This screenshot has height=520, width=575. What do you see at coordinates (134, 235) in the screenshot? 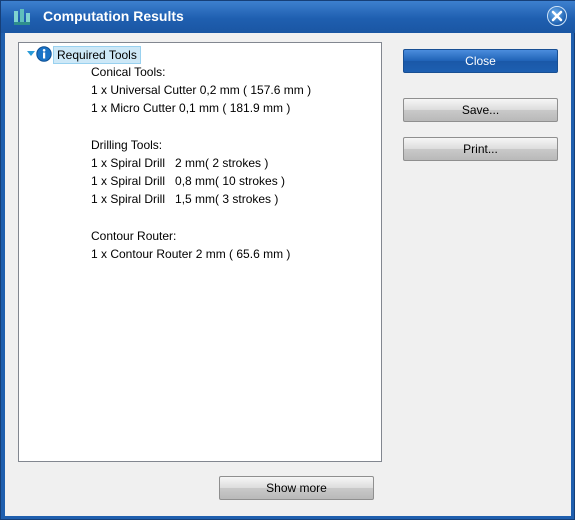
I see `tree-line: Contour Router:` at bounding box center [134, 235].